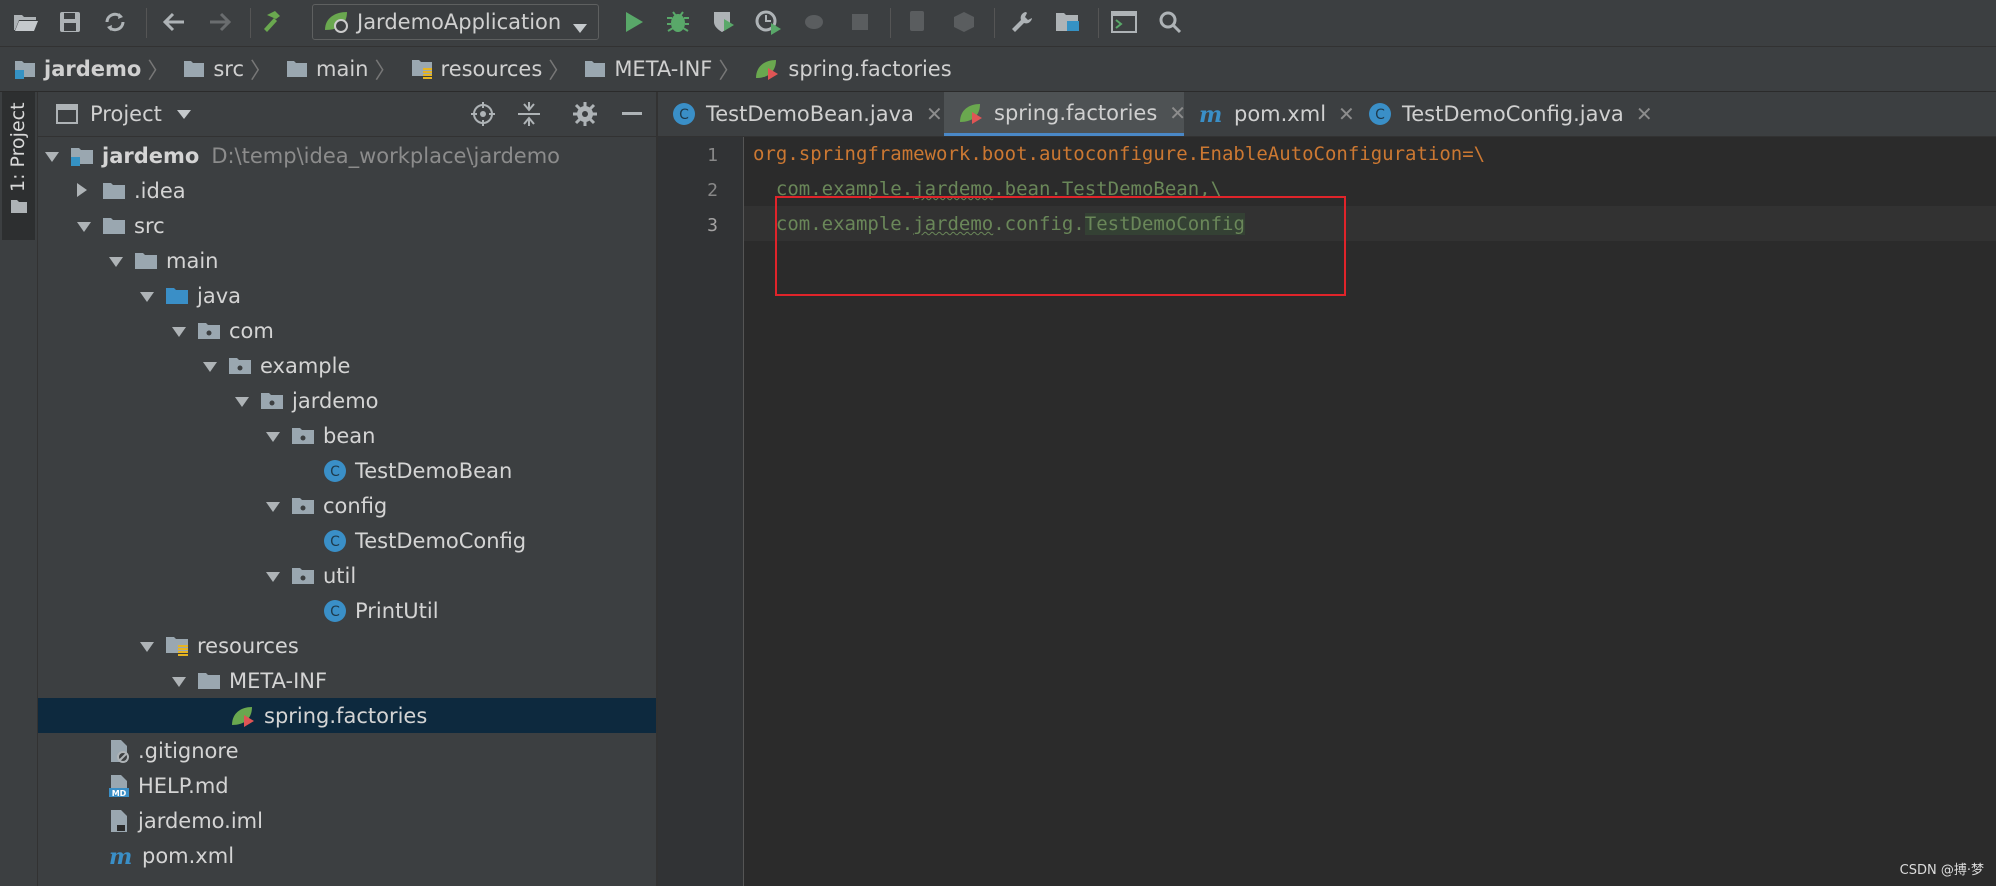 The width and height of the screenshot is (1996, 886). I want to click on breadcrumb-item-main: main 〉, so click(341, 69).